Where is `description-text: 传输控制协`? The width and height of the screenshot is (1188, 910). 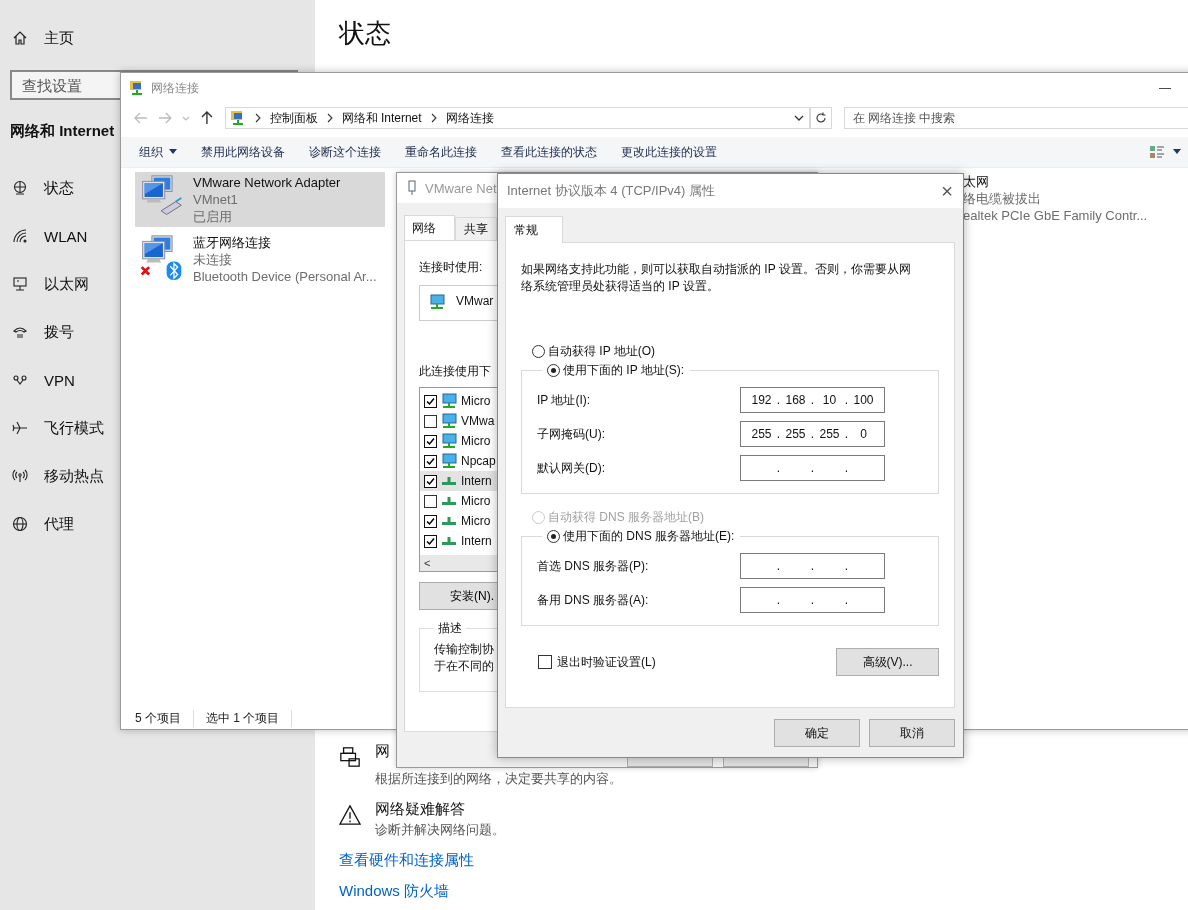 description-text: 传输控制协 is located at coordinates (464, 649).